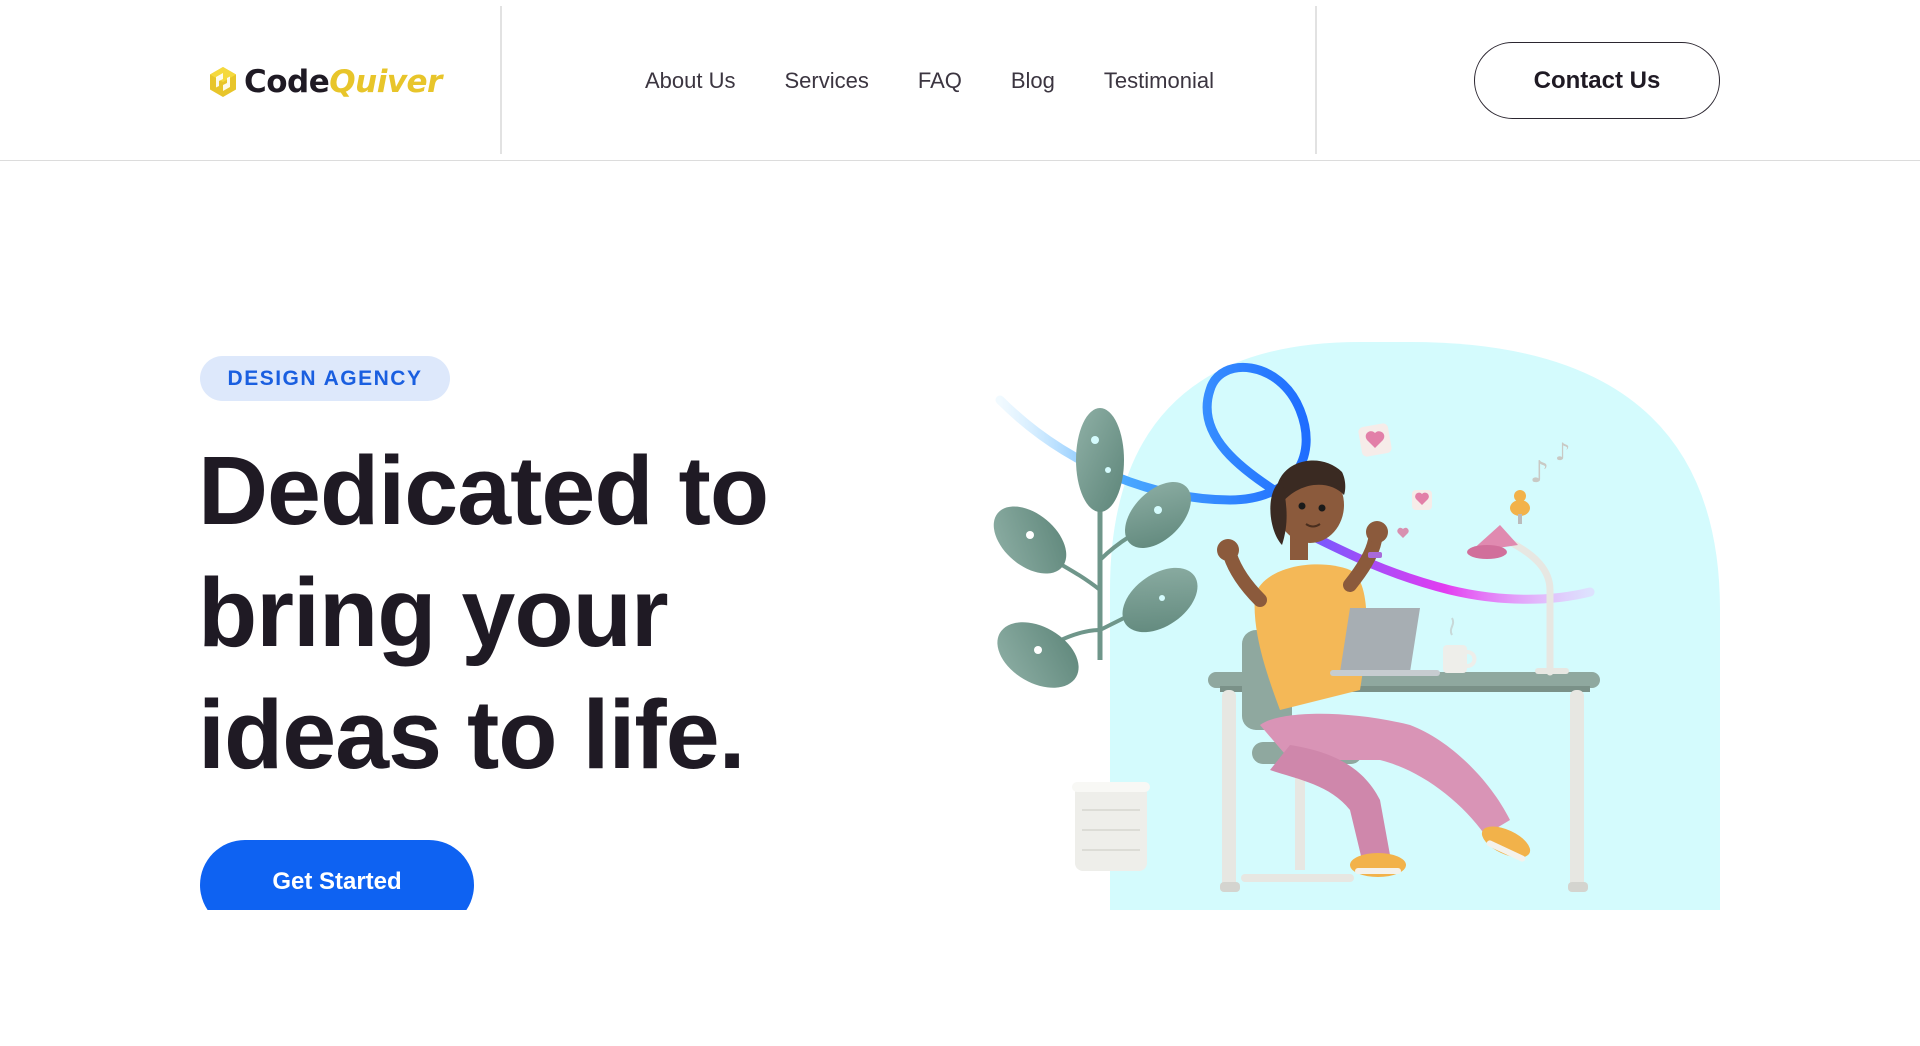 This screenshot has height=1046, width=1920. I want to click on hero-badge: DESIGN AGENCY, so click(325, 378).